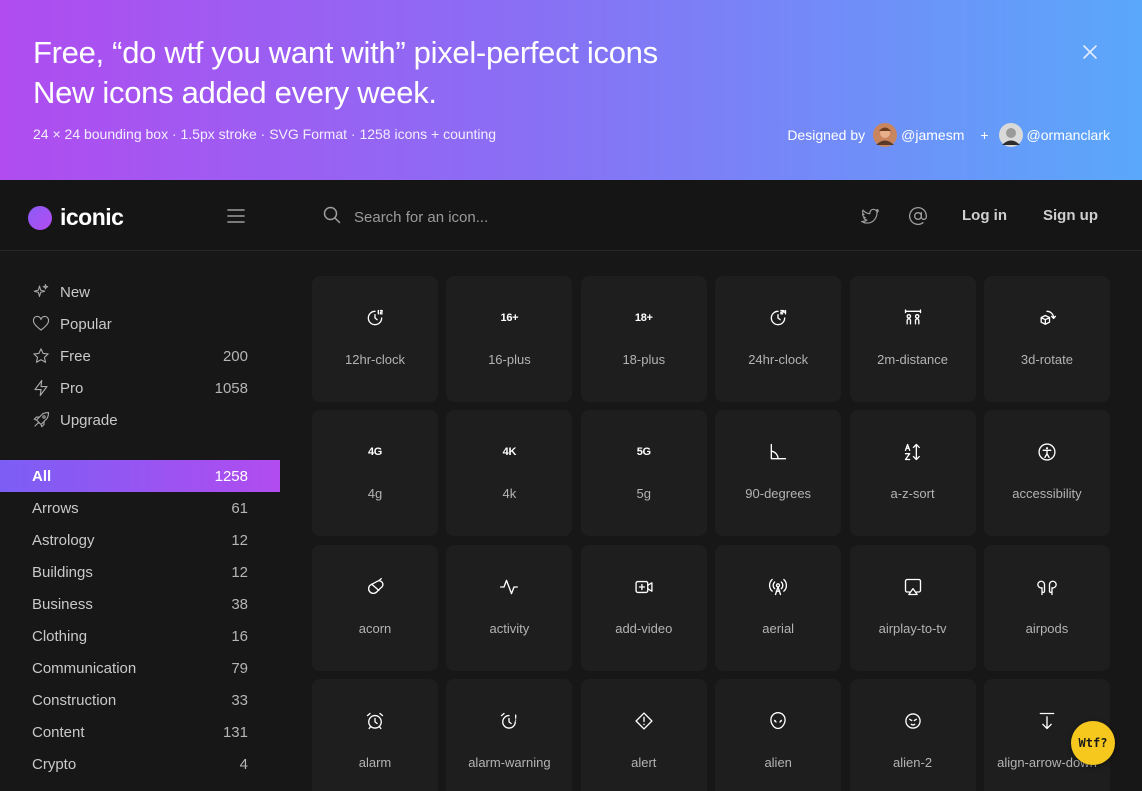 This screenshot has height=791, width=1142. What do you see at coordinates (1046, 473) in the screenshot?
I see `icon-card-accessibility: accessibility` at bounding box center [1046, 473].